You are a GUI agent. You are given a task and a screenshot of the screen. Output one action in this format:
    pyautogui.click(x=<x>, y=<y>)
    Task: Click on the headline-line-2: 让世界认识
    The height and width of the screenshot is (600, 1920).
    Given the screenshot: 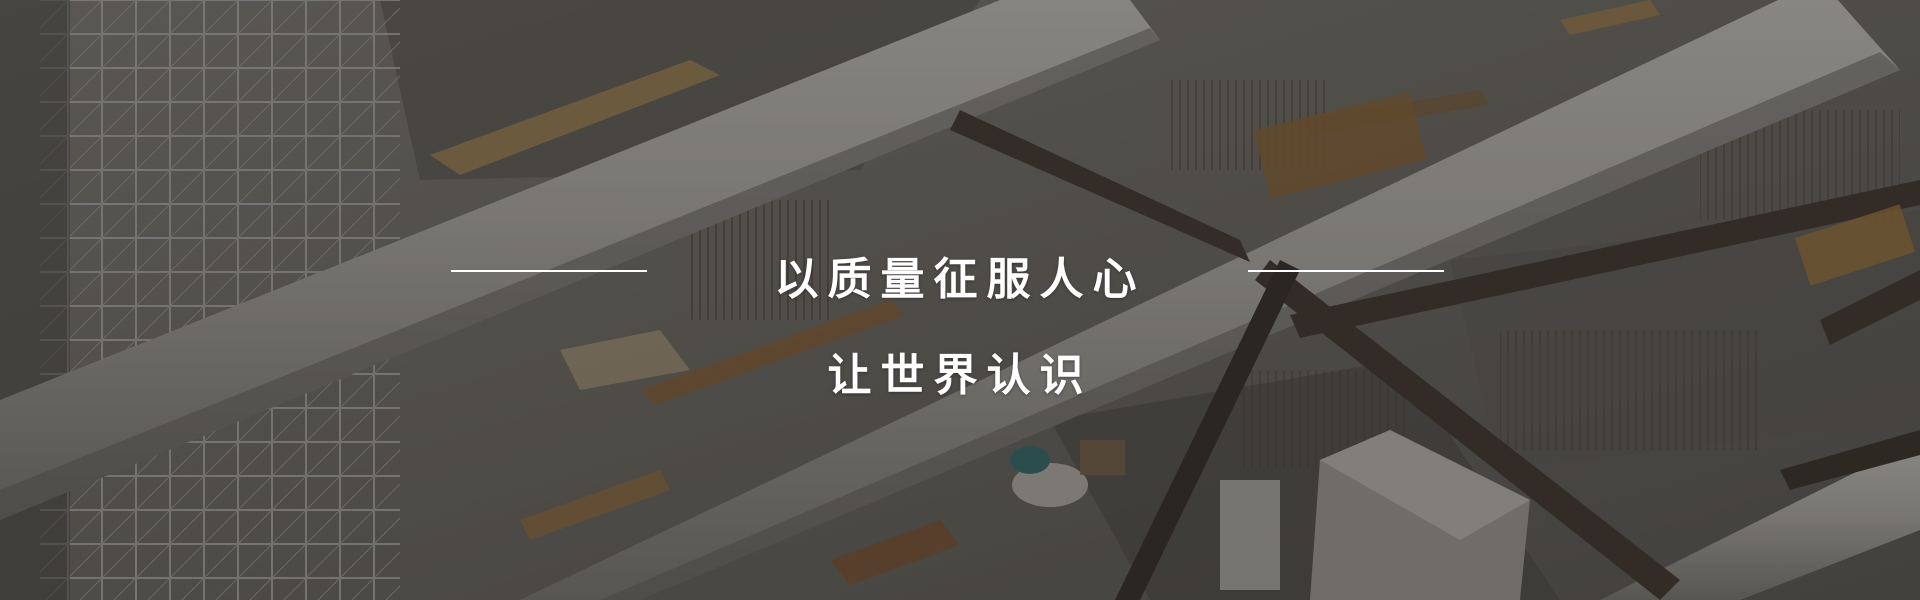 What is the action you would take?
    pyautogui.click(x=960, y=375)
    